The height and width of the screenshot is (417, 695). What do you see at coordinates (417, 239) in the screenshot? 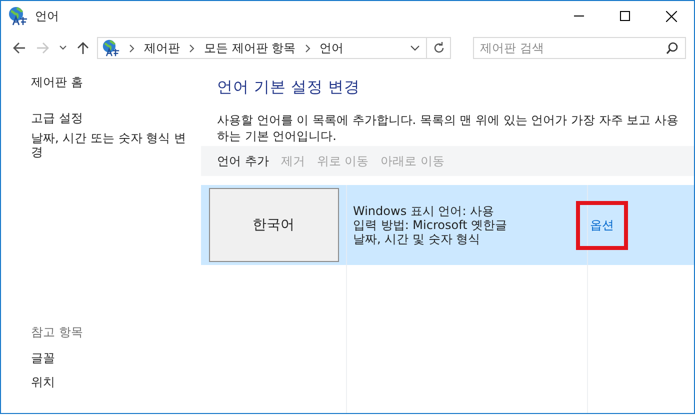
I see `language-detail: 날짜, 시간 및 숫자 형식` at bounding box center [417, 239].